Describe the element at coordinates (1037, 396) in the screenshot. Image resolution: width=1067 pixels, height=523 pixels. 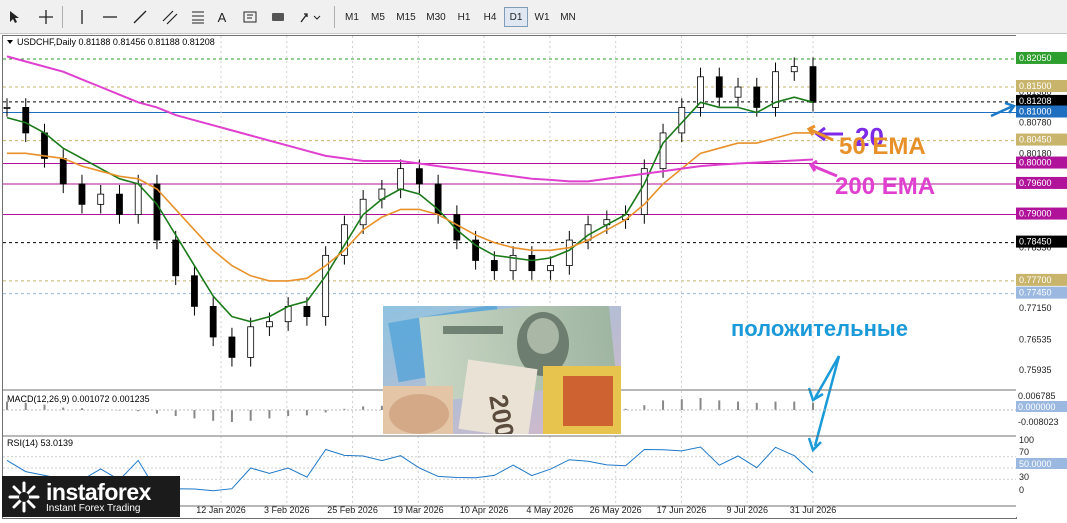
I see `macd-level-label: 0.006785` at that location.